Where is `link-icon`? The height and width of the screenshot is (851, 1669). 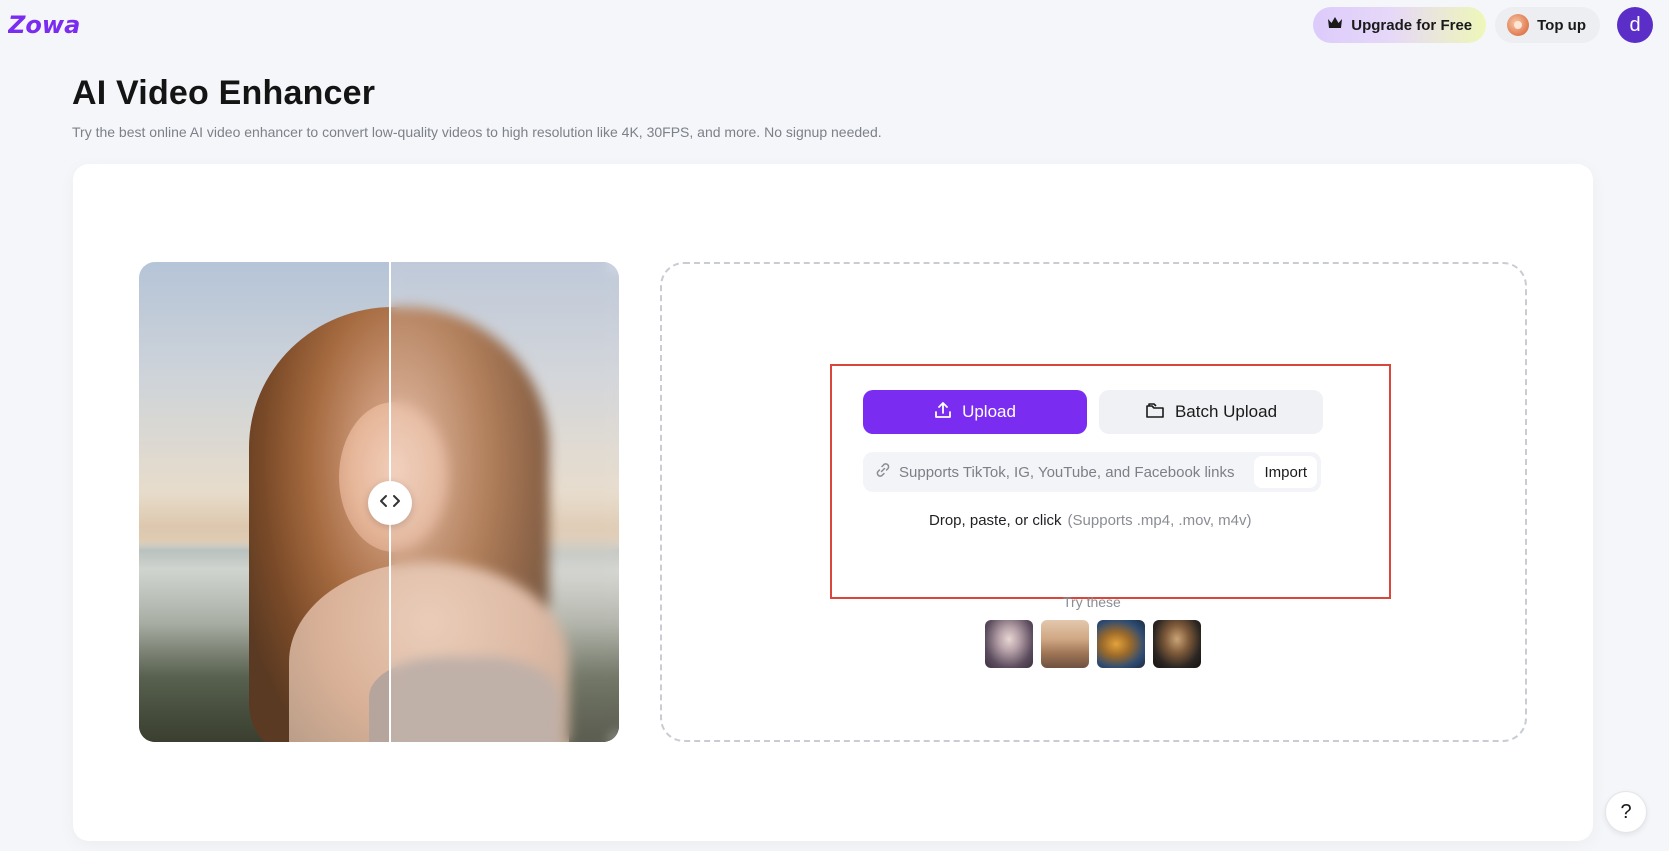 link-icon is located at coordinates (883, 472).